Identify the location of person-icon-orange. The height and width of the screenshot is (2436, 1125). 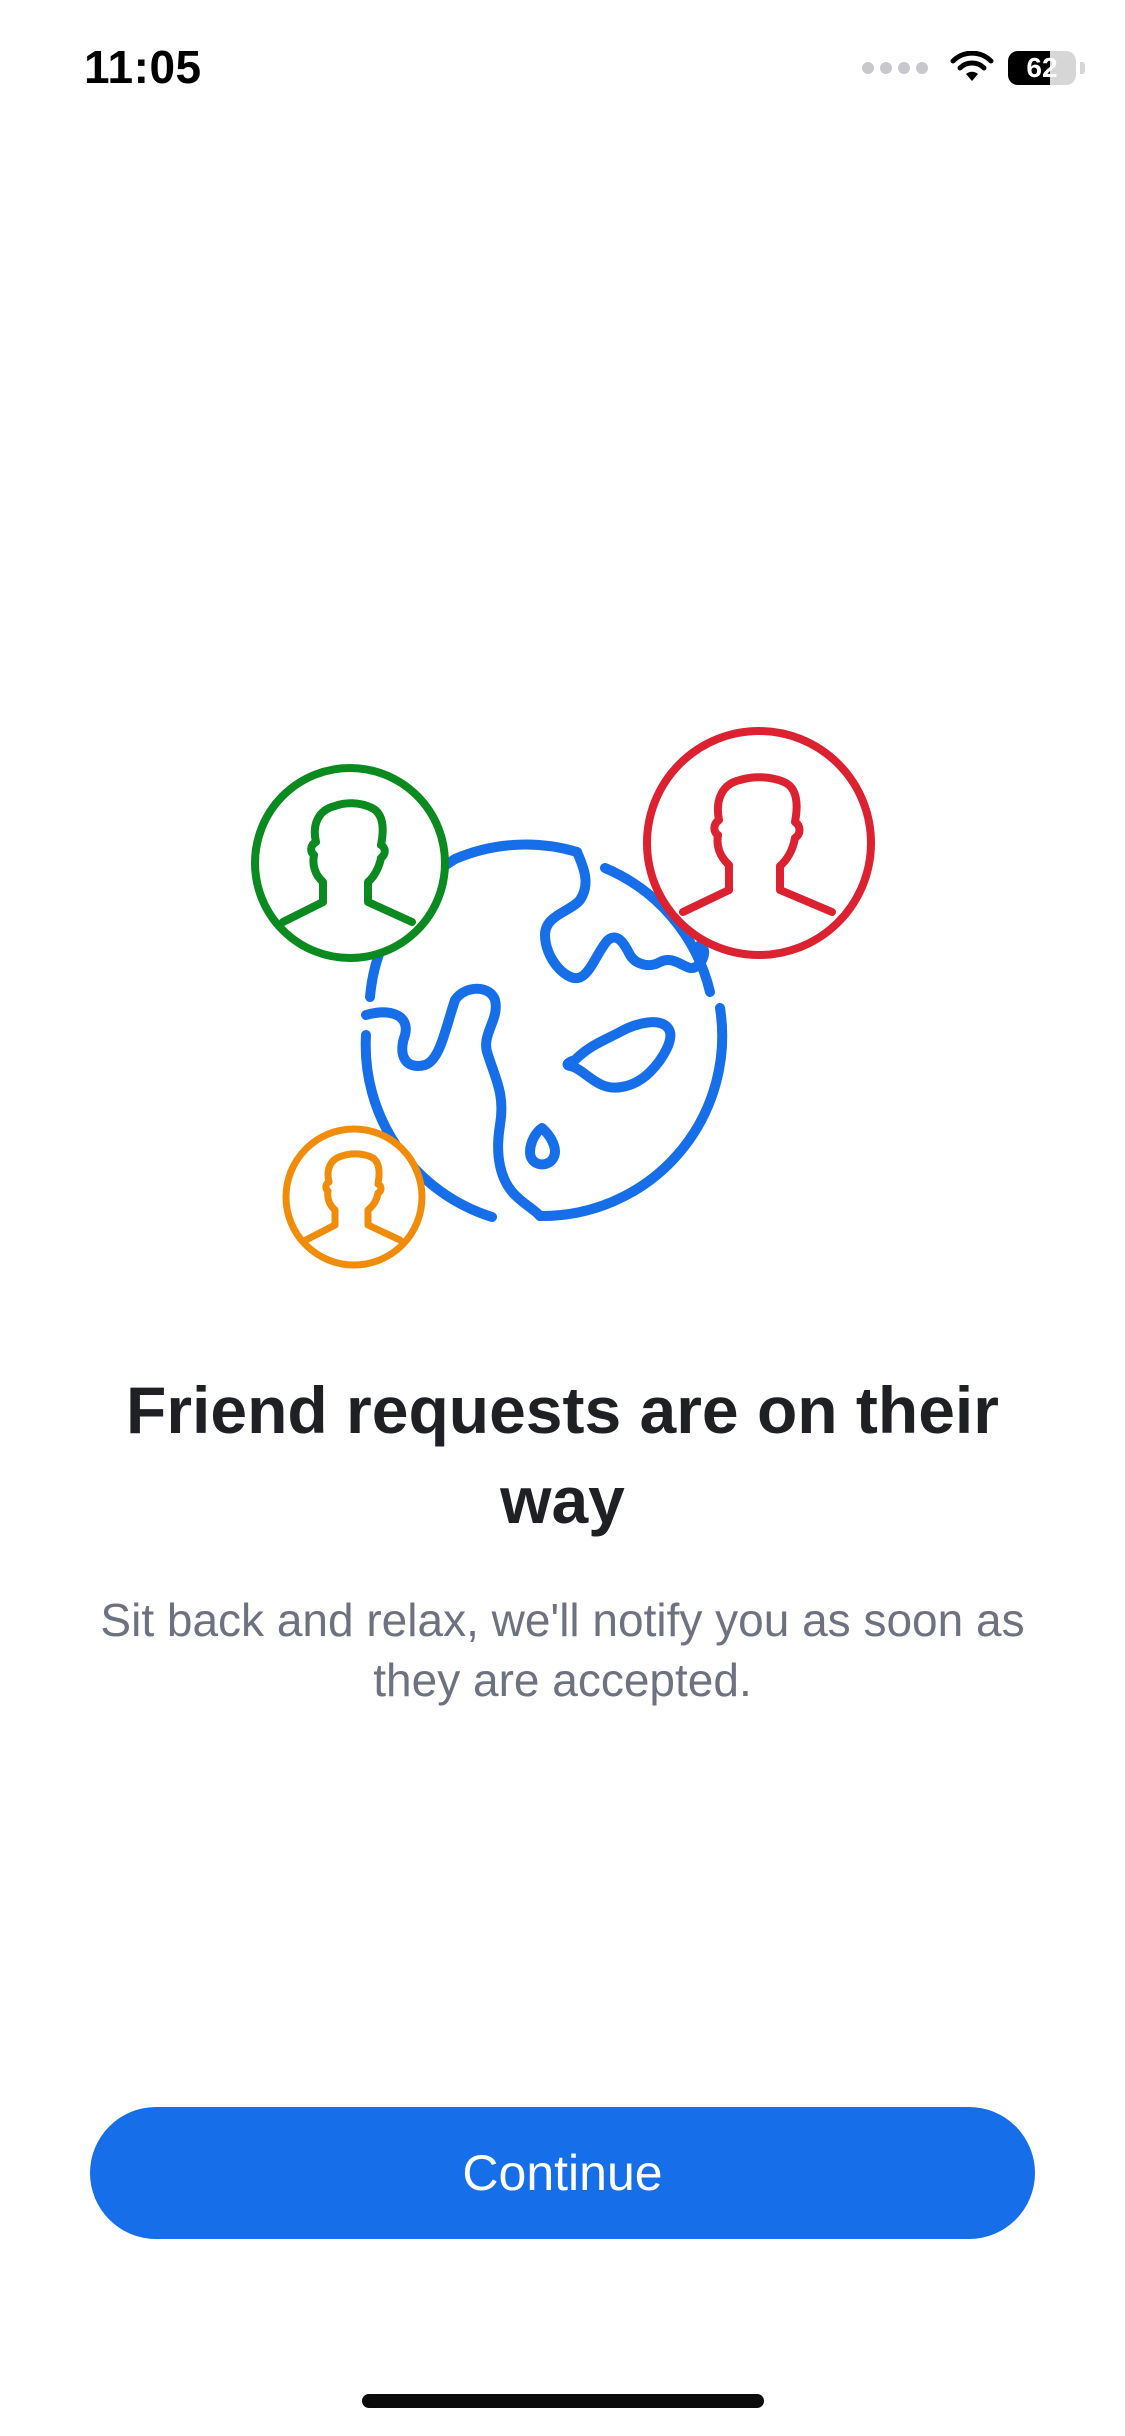
(354, 1197).